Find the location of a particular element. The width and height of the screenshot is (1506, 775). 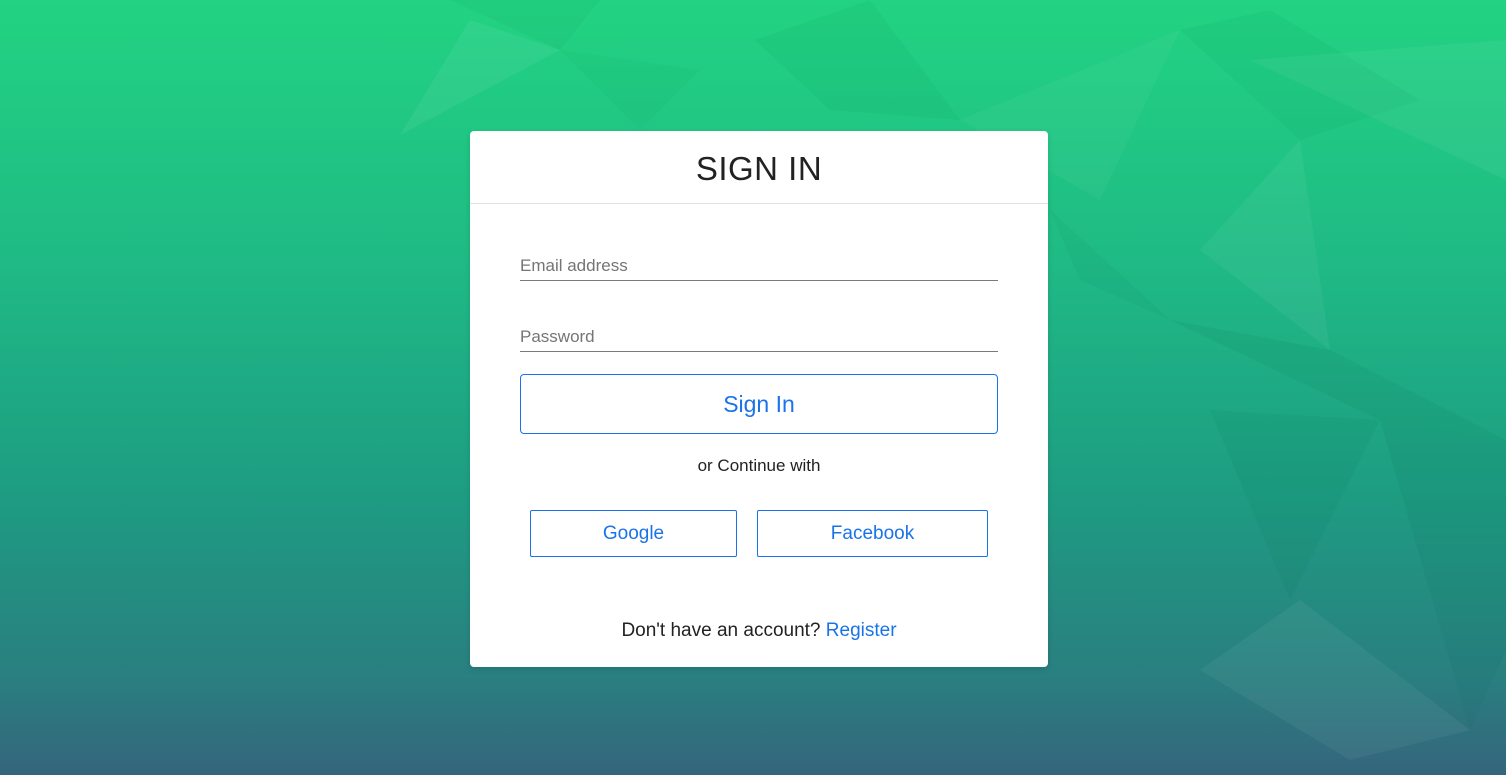

register-prompt-text: Don't have an account? is located at coordinates (721, 630).